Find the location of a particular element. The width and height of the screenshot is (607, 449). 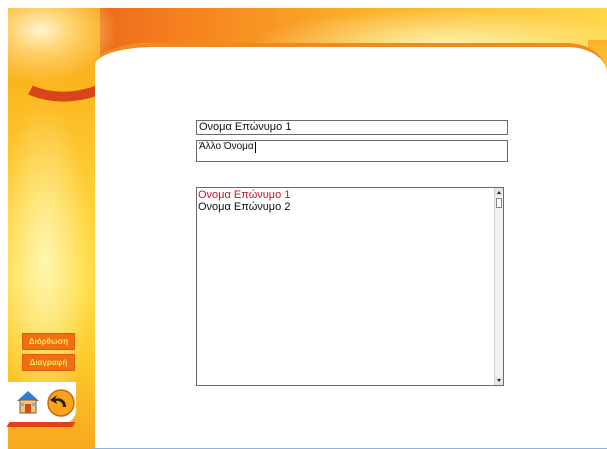

list-item-label: Ονομα Επώνυμο 1 is located at coordinates (244, 195).